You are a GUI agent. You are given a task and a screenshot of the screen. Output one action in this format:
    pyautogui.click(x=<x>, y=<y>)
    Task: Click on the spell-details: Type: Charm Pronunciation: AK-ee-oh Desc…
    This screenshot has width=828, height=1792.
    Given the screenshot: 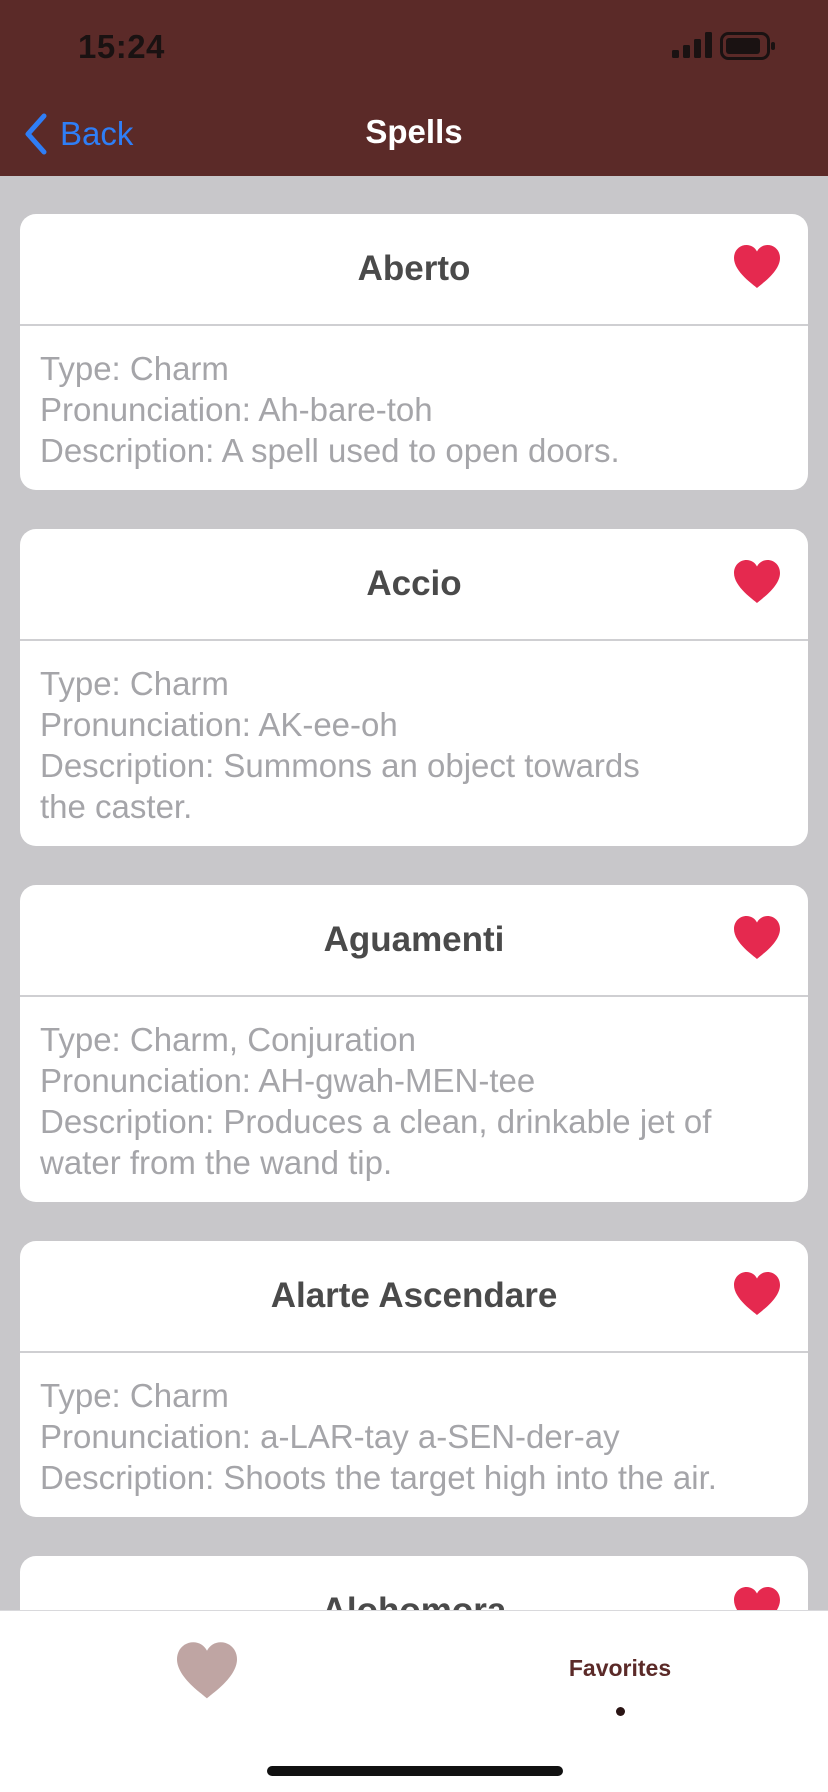 What is the action you would take?
    pyautogui.click(x=414, y=743)
    